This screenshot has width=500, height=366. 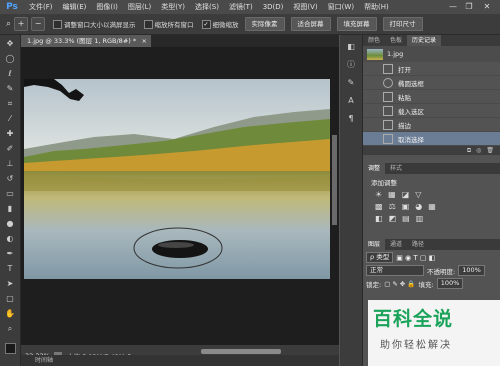 What do you see at coordinates (418, 194) in the screenshot?
I see `exposure-icon: ▽` at bounding box center [418, 194].